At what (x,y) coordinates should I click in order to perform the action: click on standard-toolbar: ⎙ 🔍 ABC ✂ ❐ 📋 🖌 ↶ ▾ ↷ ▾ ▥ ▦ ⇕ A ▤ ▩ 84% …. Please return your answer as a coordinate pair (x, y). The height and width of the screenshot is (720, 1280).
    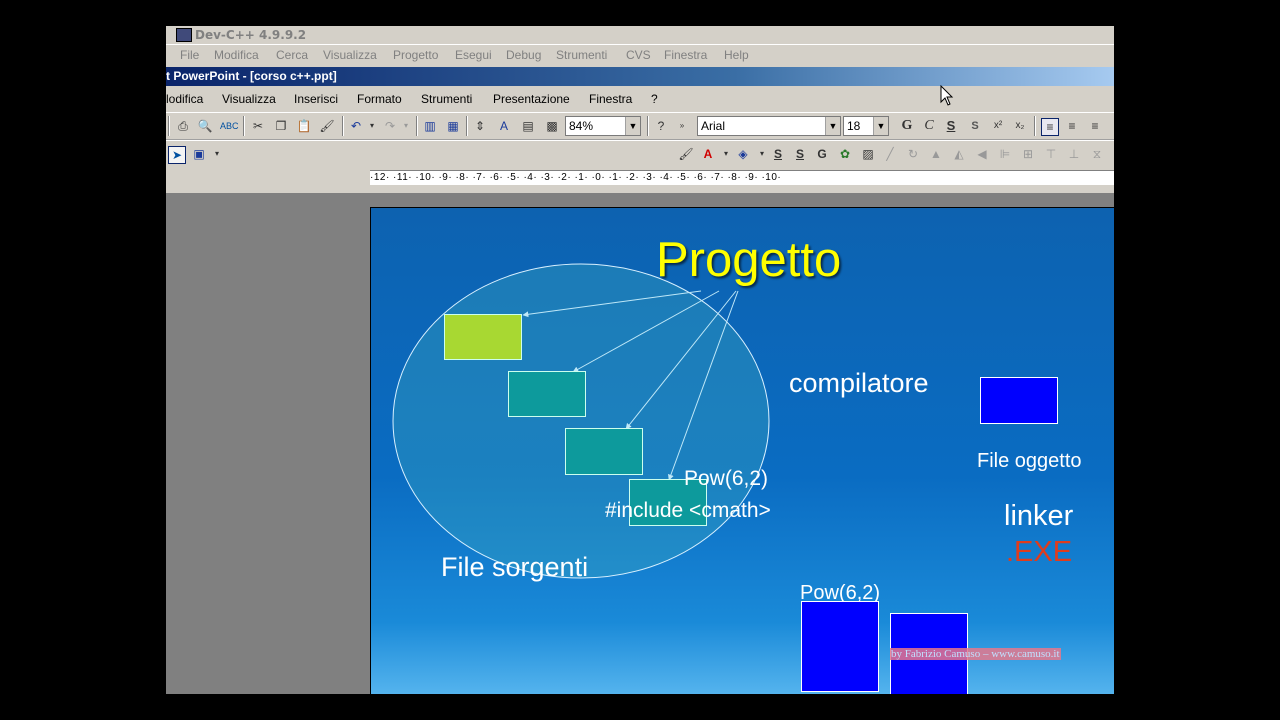
    Looking at the image, I should click on (640, 126).